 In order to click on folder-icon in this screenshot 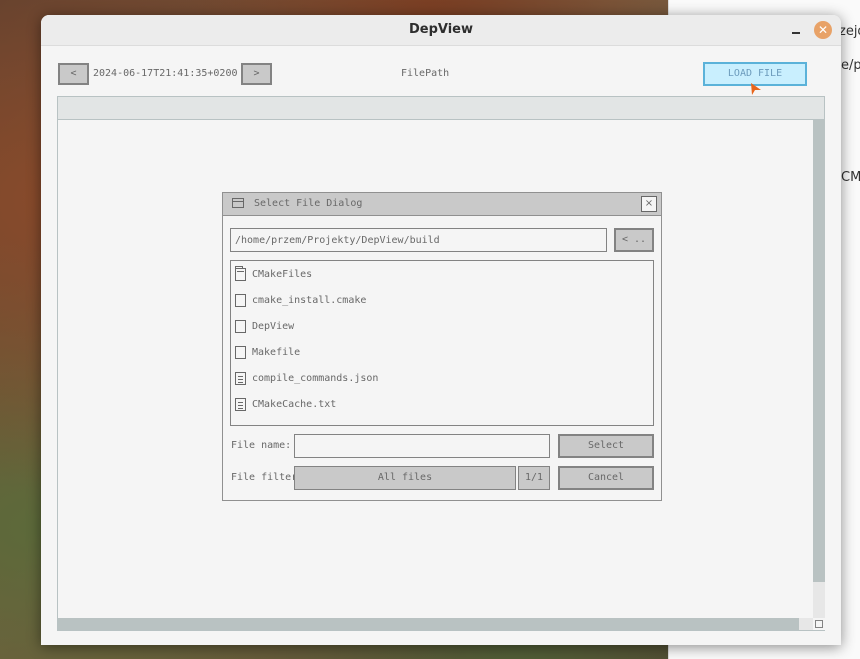, I will do `click(240, 273)`.